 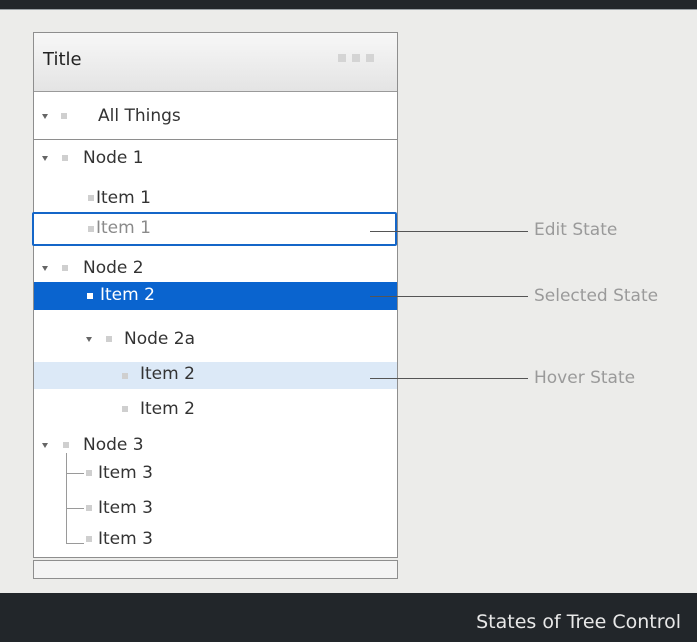 What do you see at coordinates (348, 617) in the screenshot?
I see `footer-bar: States of Tree Control` at bounding box center [348, 617].